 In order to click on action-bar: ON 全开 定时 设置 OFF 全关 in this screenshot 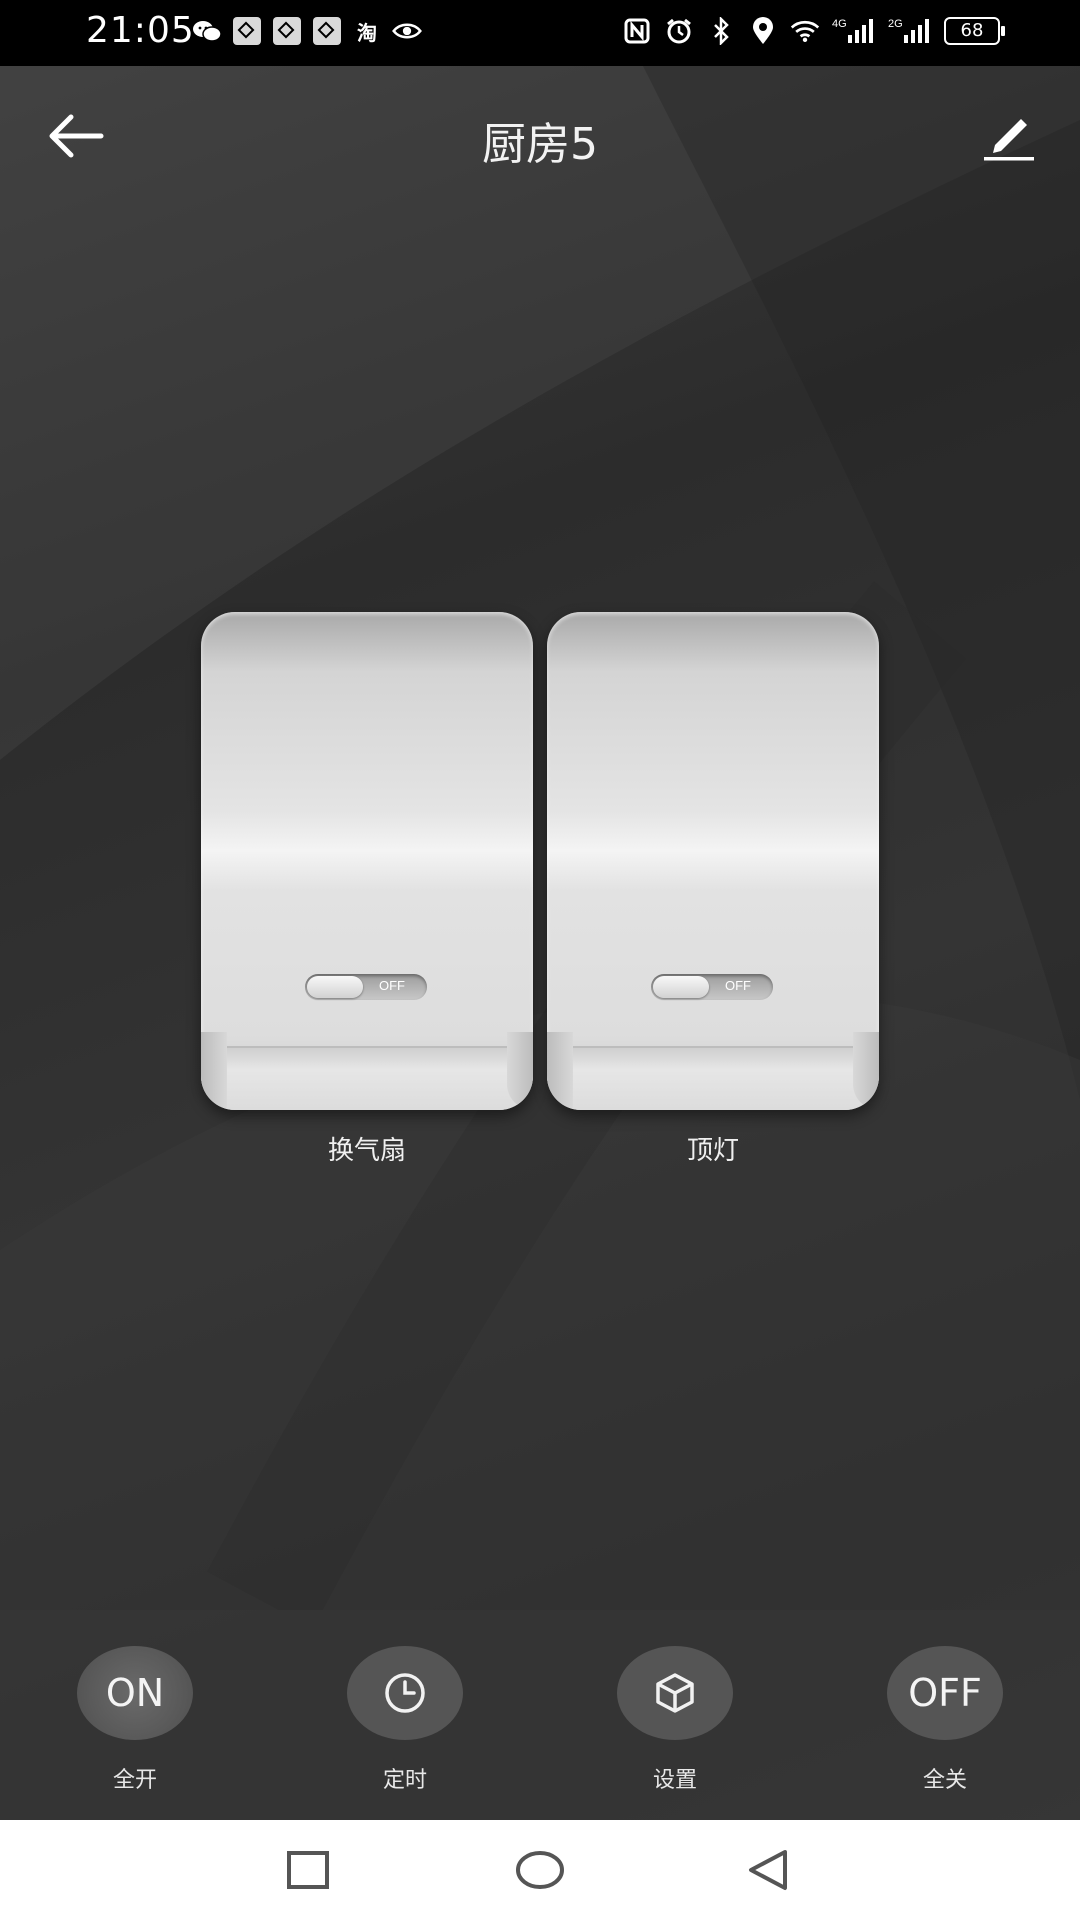, I will do `click(540, 1715)`.